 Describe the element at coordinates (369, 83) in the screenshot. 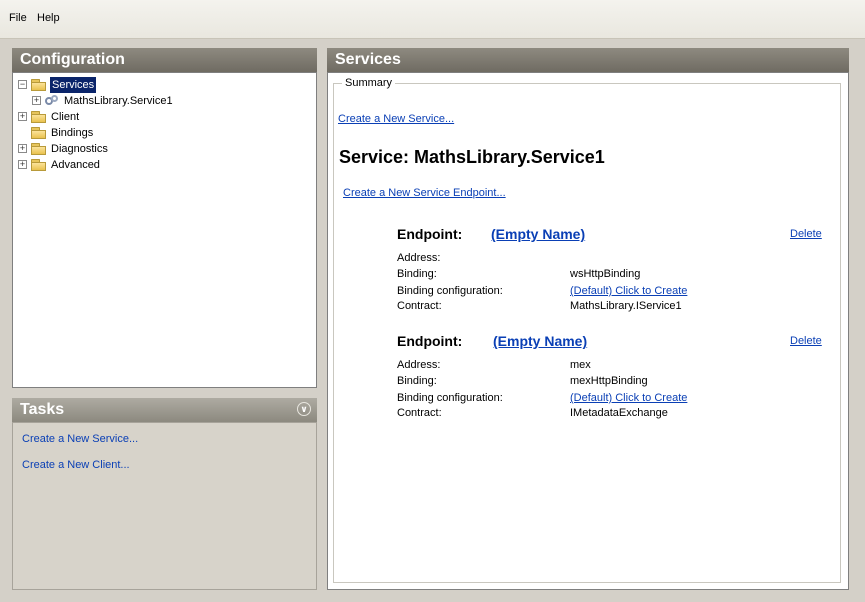

I see `summary-label: Summary` at that location.